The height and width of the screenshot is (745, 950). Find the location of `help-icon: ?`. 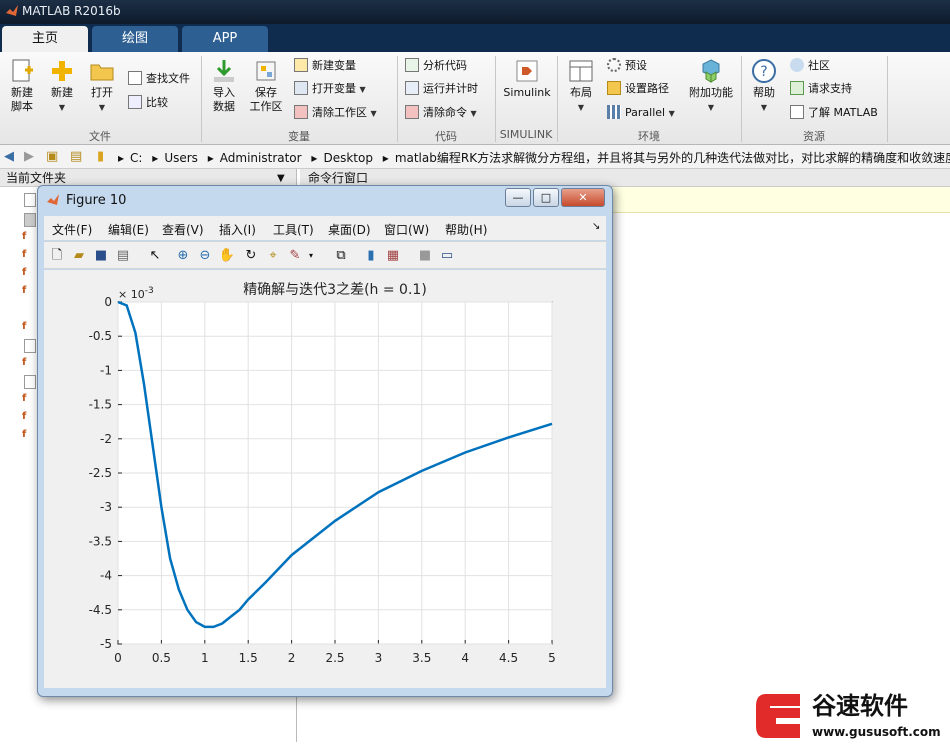

help-icon: ? is located at coordinates (764, 71).